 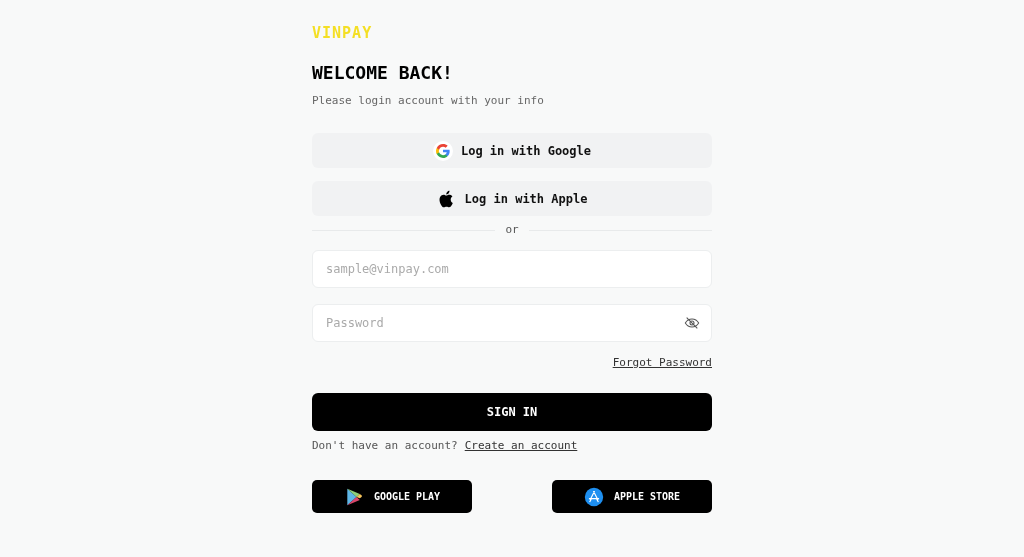 What do you see at coordinates (521, 446) in the screenshot?
I see `create-account-link: Create an account` at bounding box center [521, 446].